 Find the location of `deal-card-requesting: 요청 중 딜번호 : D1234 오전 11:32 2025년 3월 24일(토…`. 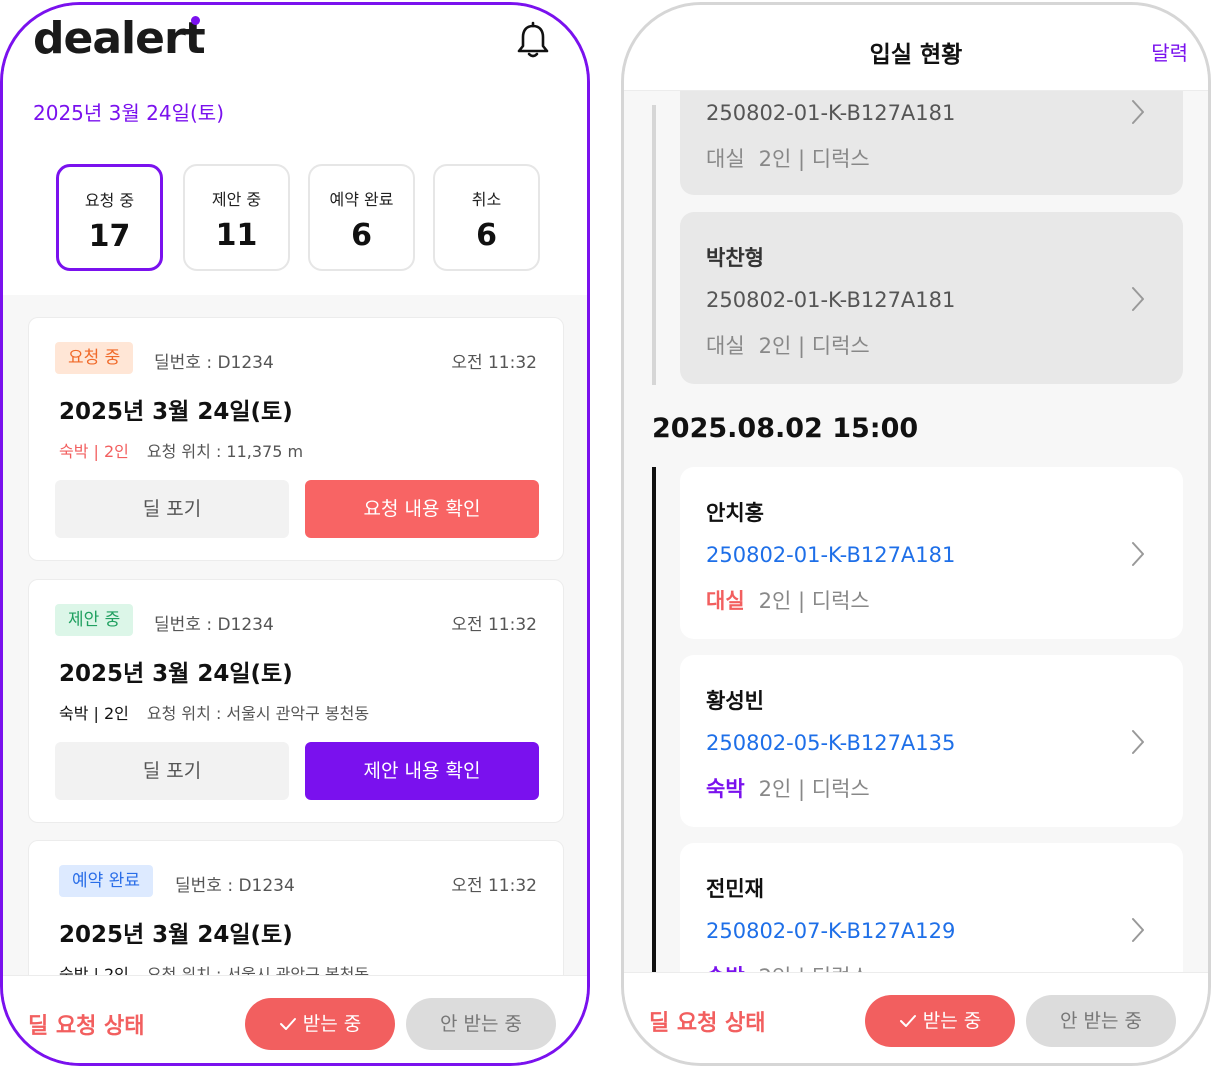

deal-card-requesting: 요청 중 딜번호 : D1234 오전 11:32 2025년 3월 24일(토… is located at coordinates (296, 439).